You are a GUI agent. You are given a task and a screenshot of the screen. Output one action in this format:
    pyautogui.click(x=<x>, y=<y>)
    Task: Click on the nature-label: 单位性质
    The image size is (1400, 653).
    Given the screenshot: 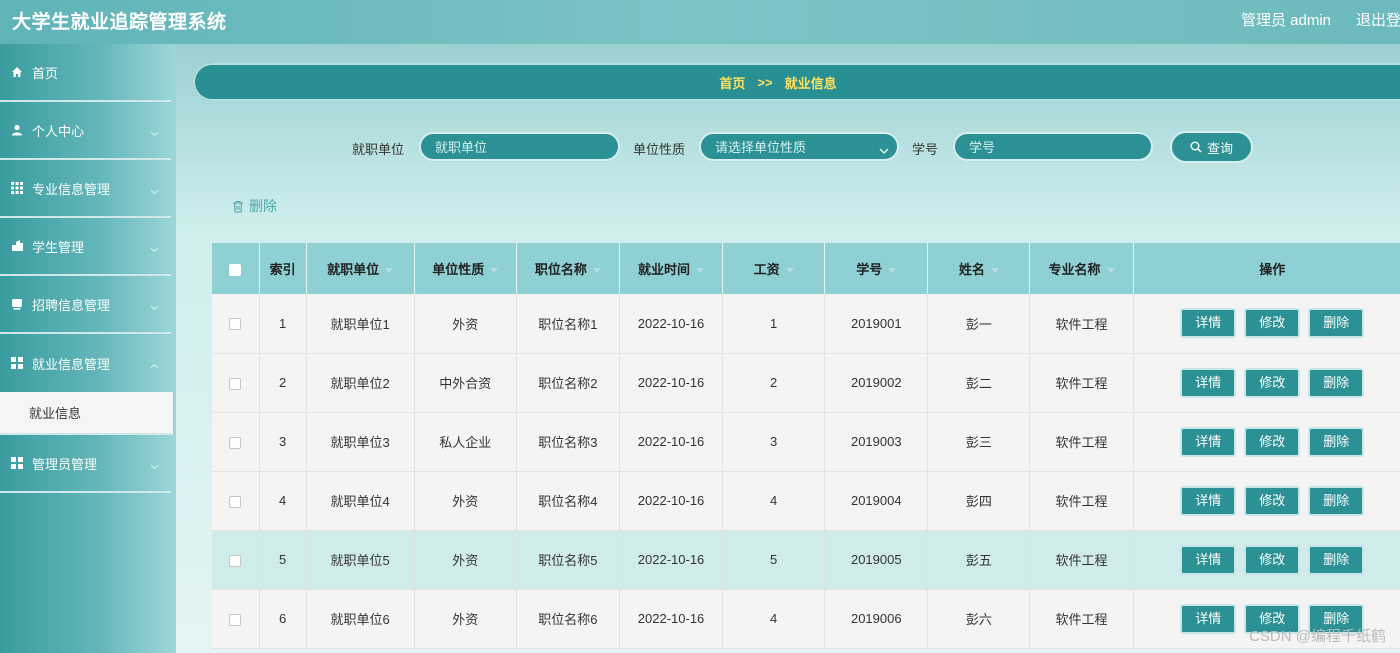 What is the action you would take?
    pyautogui.click(x=659, y=149)
    